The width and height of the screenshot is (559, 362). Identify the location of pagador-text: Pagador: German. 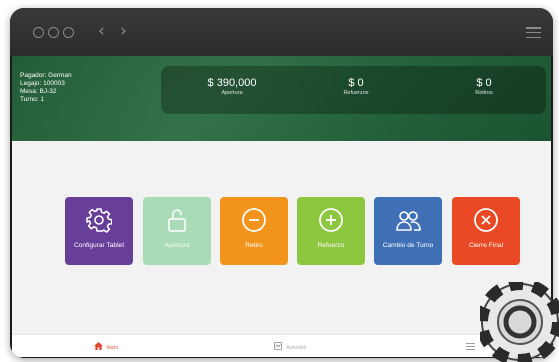
(46, 75).